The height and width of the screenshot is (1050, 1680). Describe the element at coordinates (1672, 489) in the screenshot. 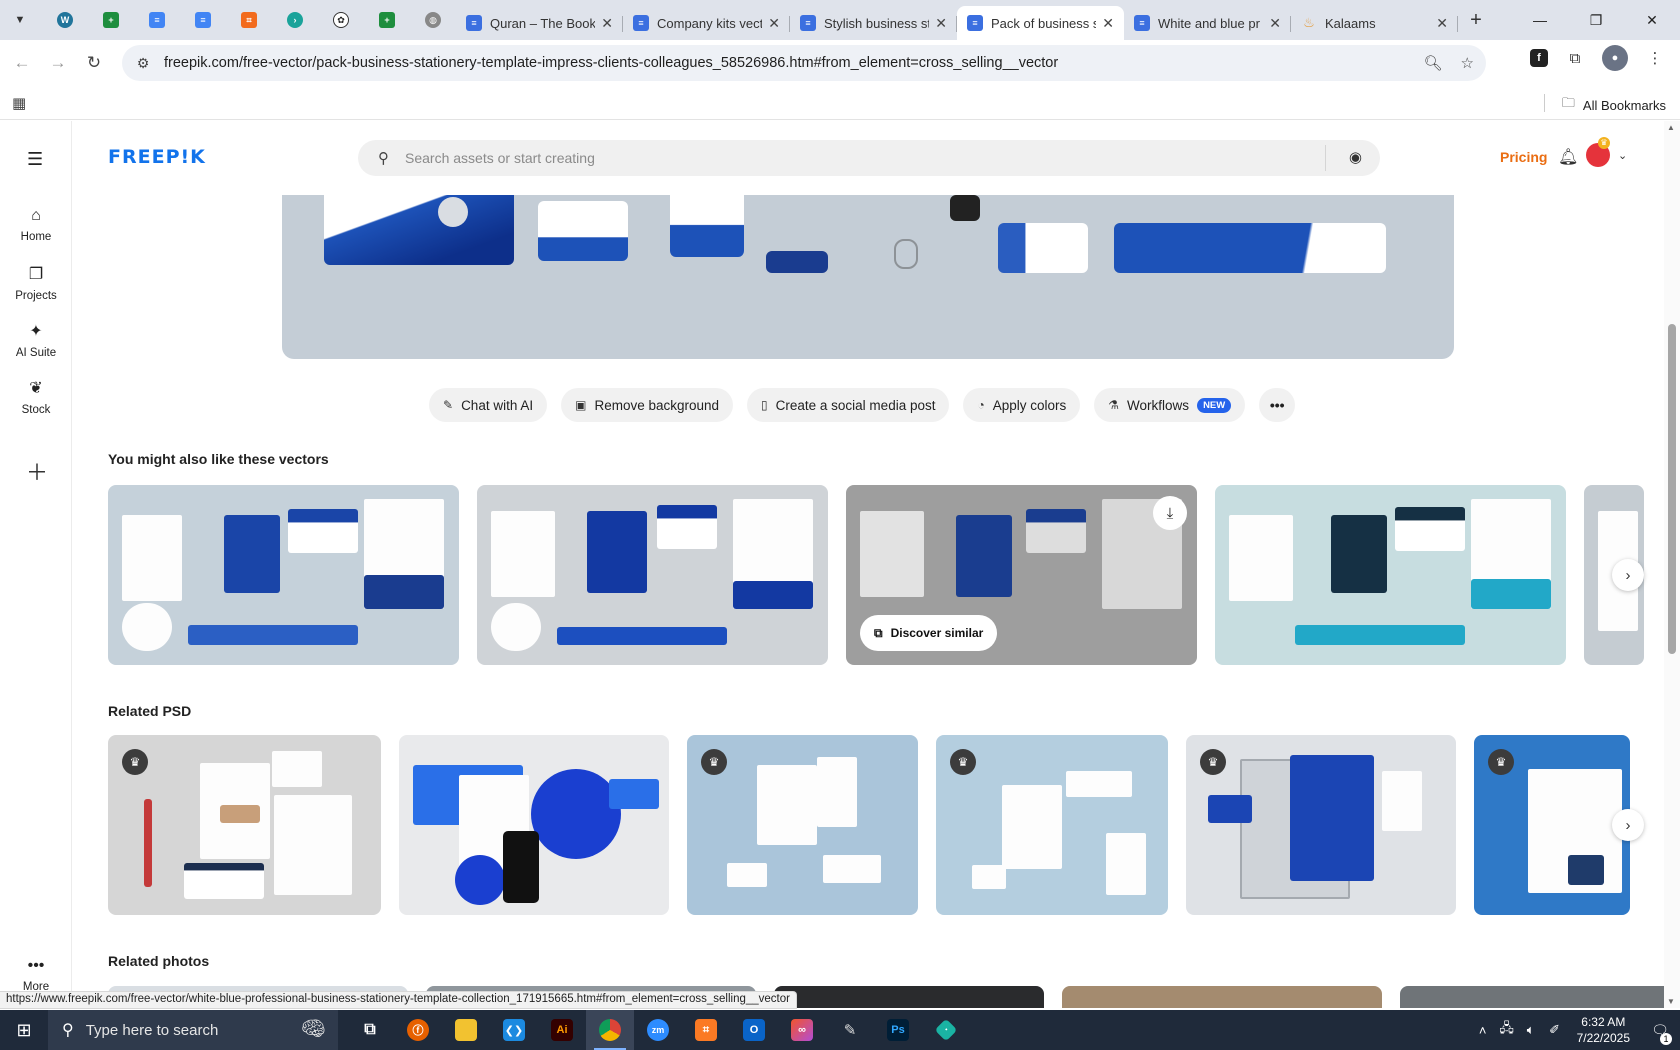

I see `scrollbar-thumb` at that location.